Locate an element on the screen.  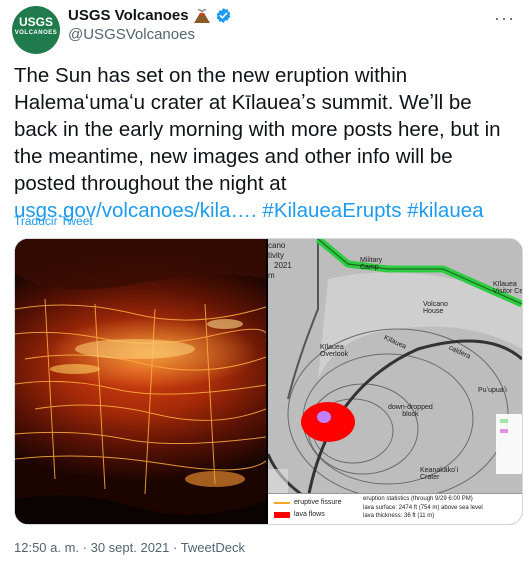
legend-eruptive-fissure: eruptive fissure is located at coordinates (318, 502).